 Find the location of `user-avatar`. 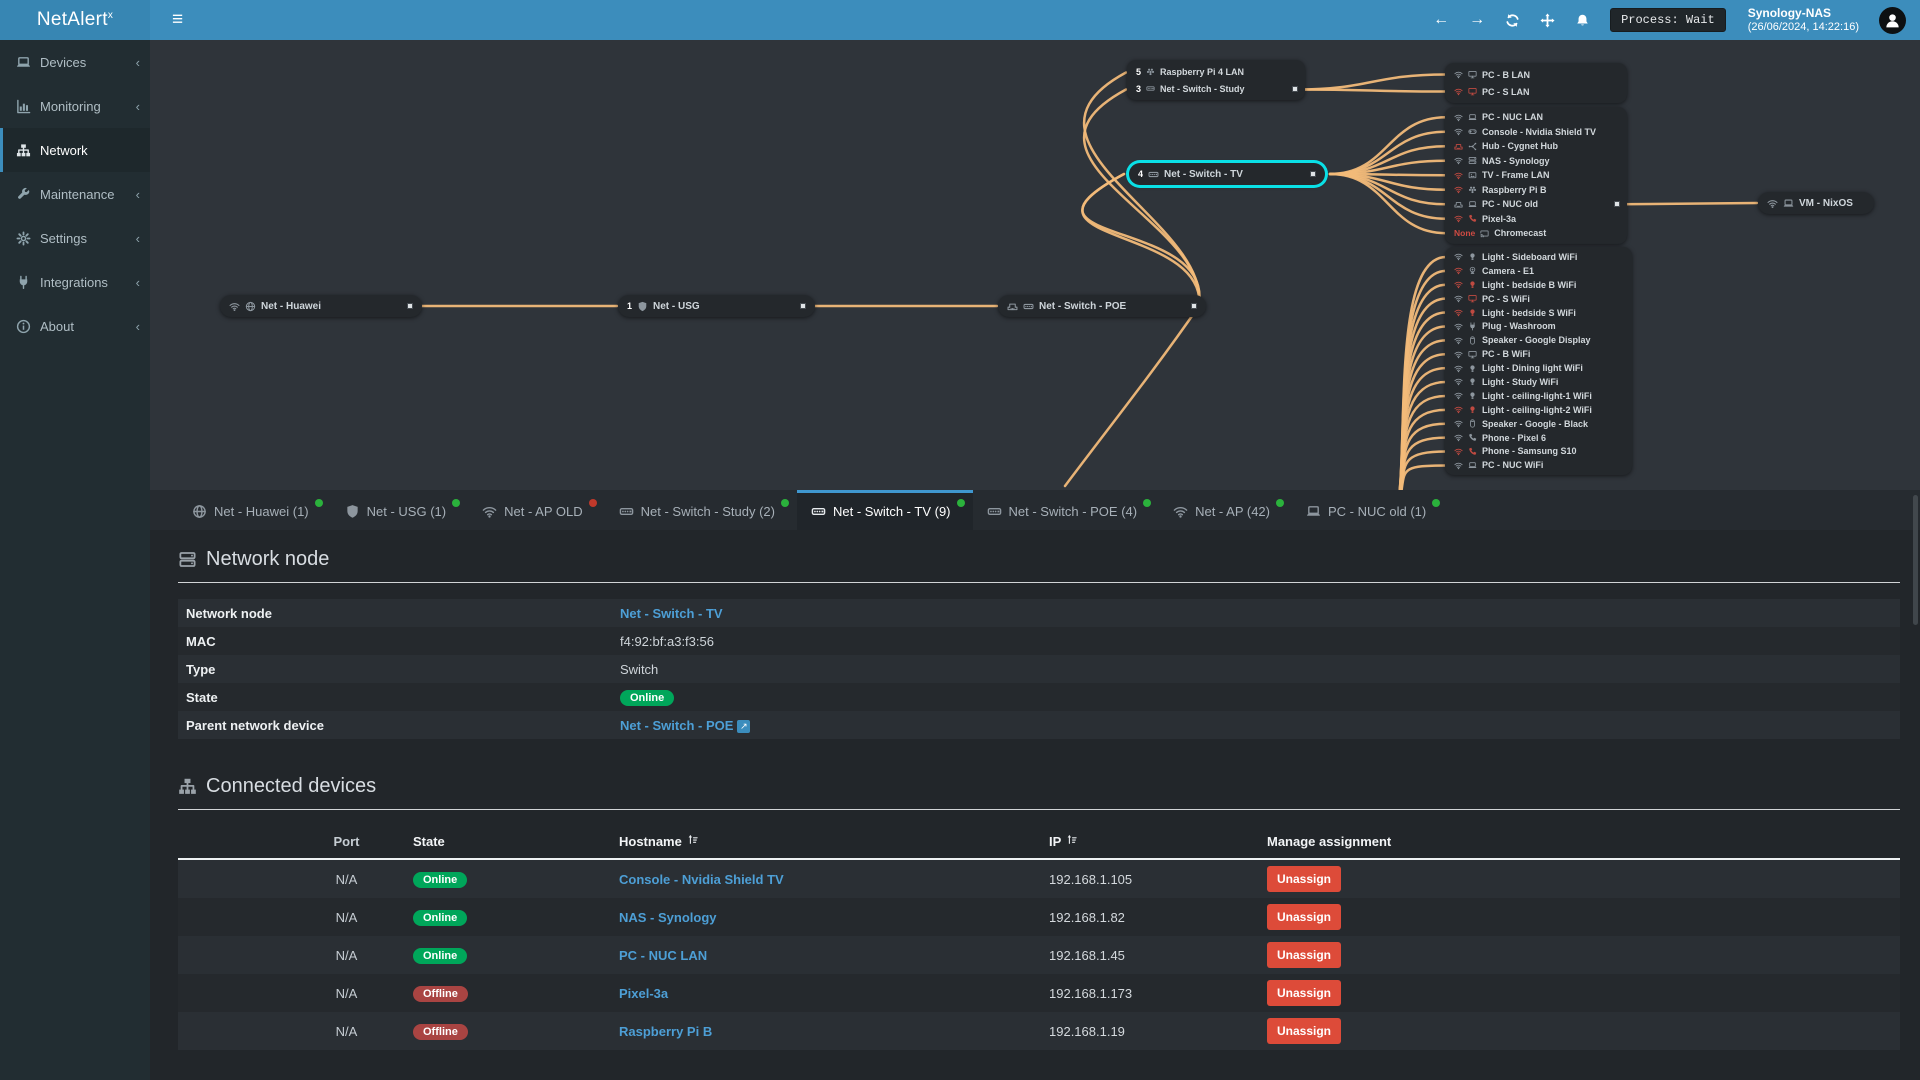

user-avatar is located at coordinates (1892, 20).